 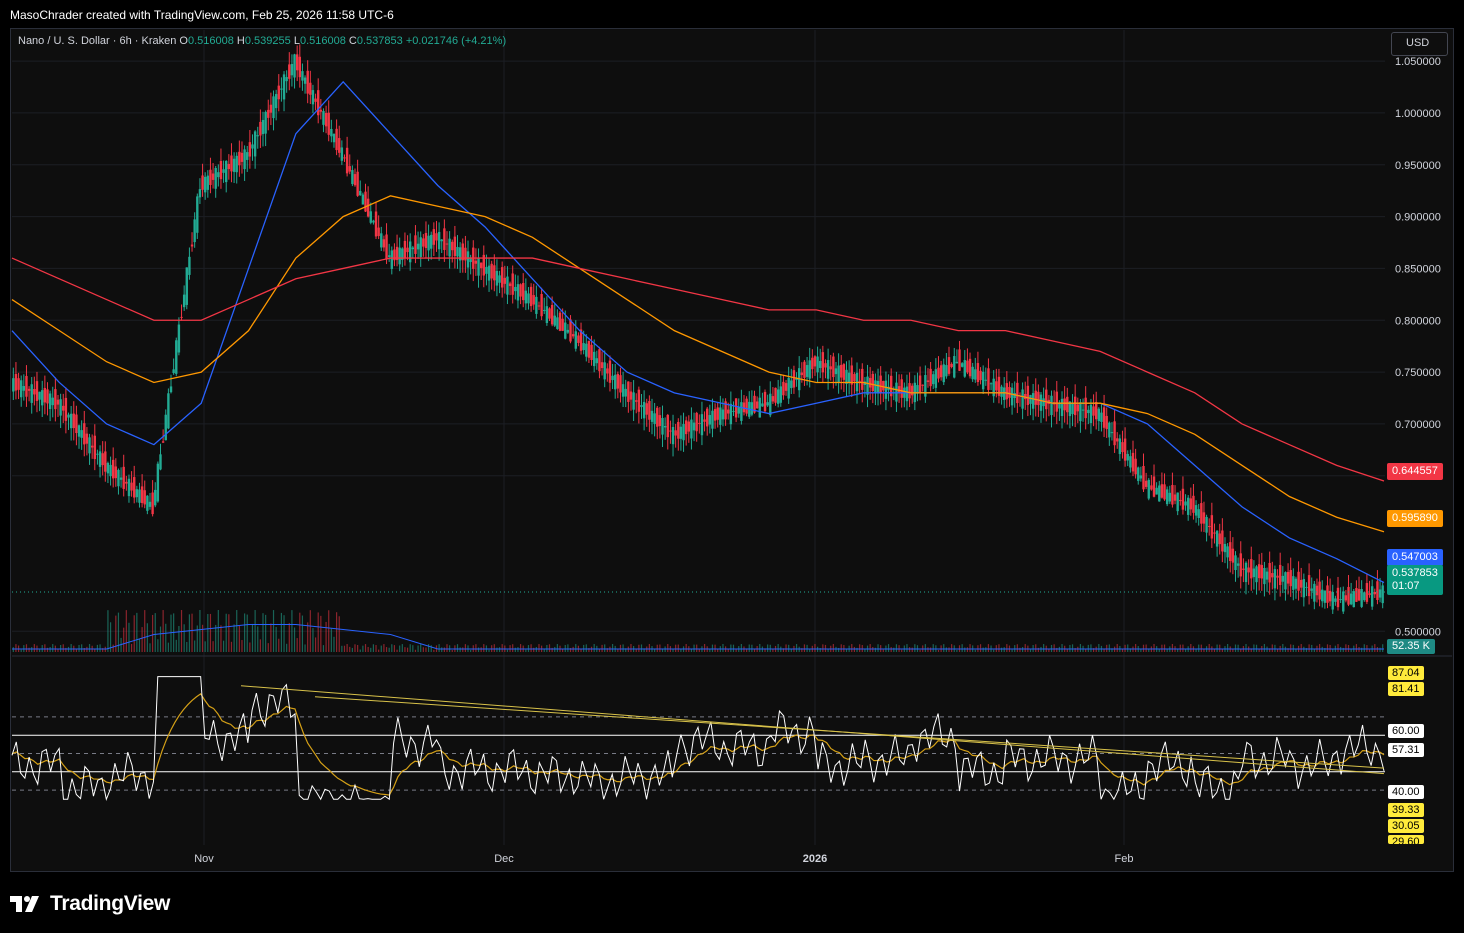 What do you see at coordinates (240, 41) in the screenshot?
I see `high-label: H` at bounding box center [240, 41].